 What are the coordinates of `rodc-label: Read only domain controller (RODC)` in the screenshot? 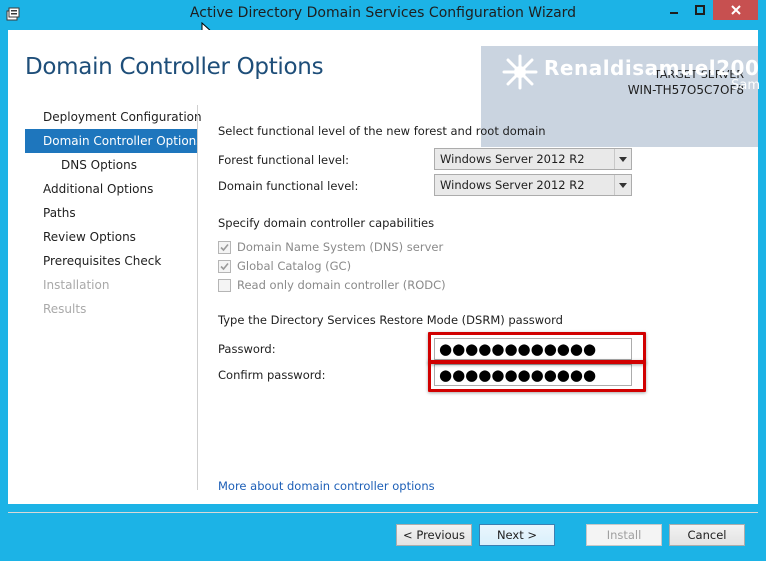 It's located at (341, 285).